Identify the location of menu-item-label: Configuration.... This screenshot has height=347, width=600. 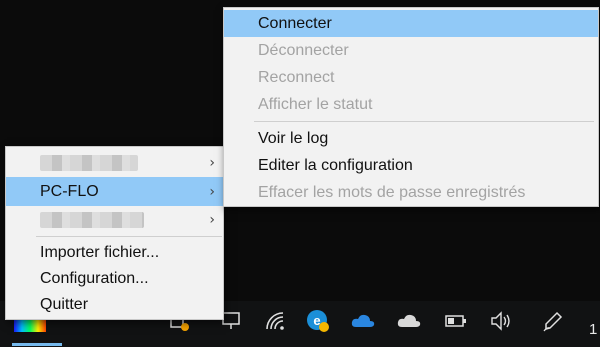
(94, 278).